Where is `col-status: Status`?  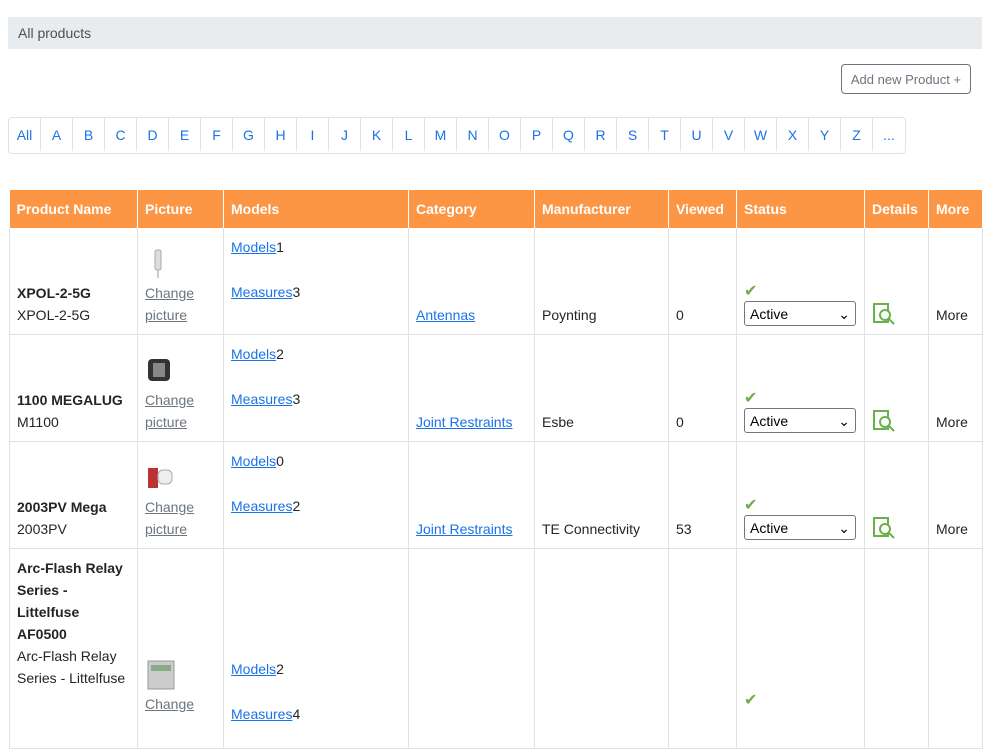 col-status: Status is located at coordinates (800, 209).